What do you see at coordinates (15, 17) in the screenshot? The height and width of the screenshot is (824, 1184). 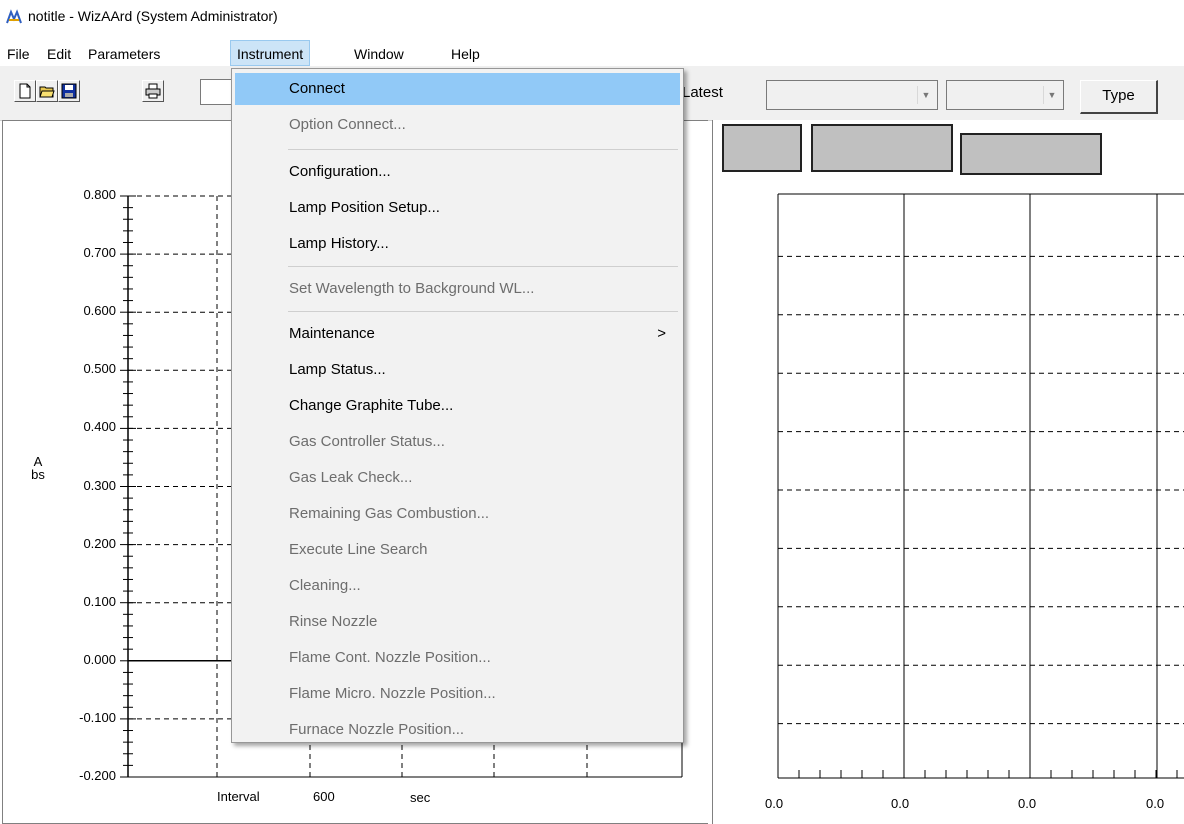 I see `wizaard-app-icon` at bounding box center [15, 17].